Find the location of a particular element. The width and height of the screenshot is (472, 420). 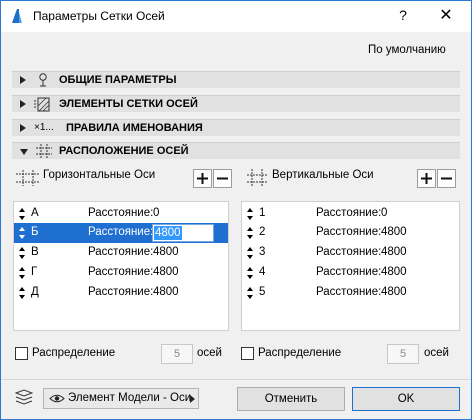

horizontal-distribution-checkbox is located at coordinates (21, 353).